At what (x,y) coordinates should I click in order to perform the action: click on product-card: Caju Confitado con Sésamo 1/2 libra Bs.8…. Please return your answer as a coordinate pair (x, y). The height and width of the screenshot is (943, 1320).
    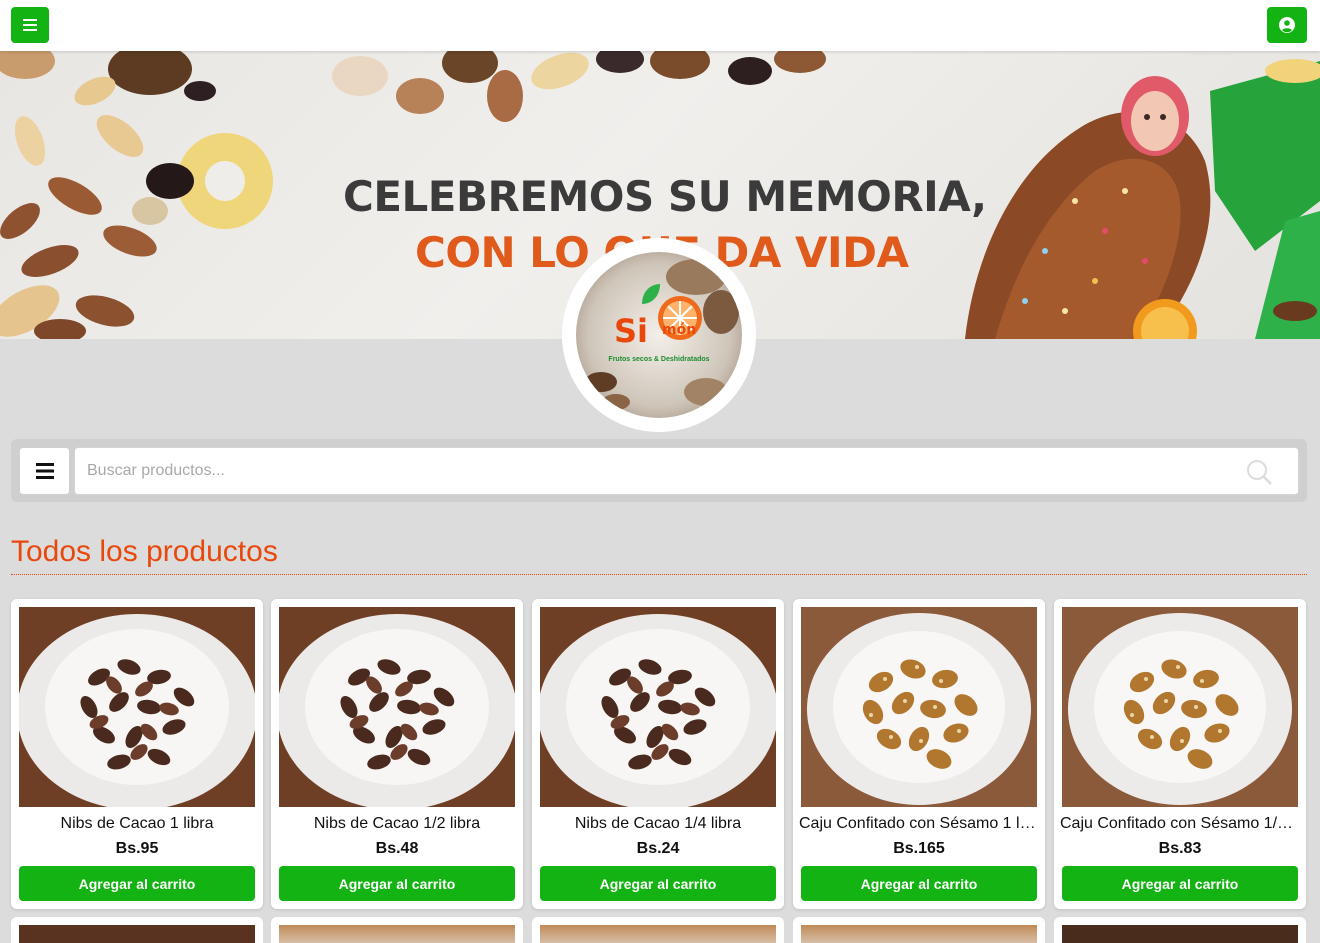
    Looking at the image, I should click on (1180, 754).